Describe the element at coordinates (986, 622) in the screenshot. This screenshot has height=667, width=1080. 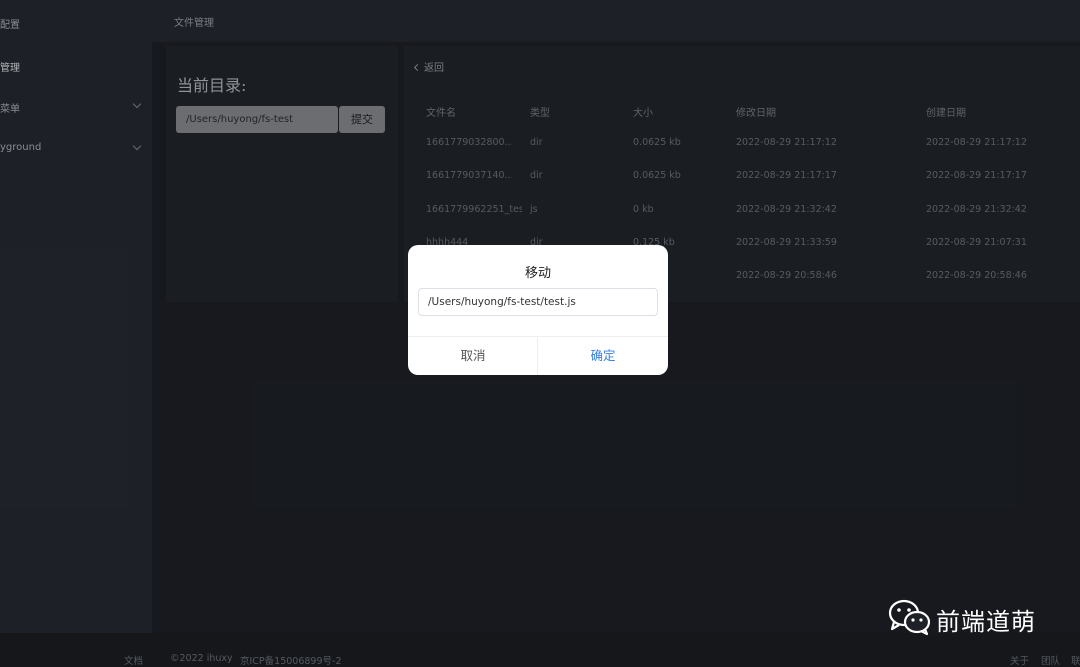
I see `watermark-text: 前端道萌` at that location.